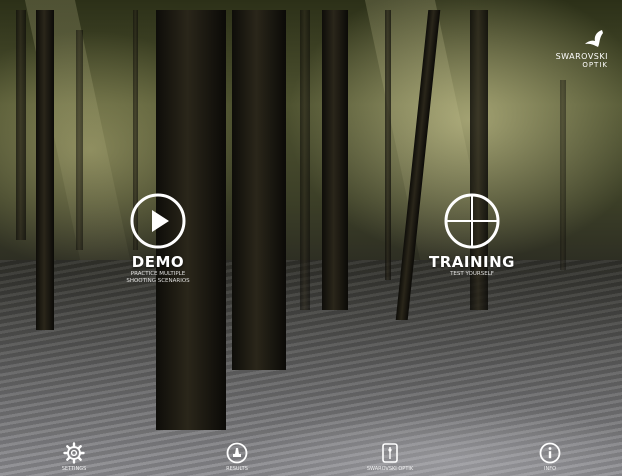  I want to click on swan-logo-icon, so click(594, 38).